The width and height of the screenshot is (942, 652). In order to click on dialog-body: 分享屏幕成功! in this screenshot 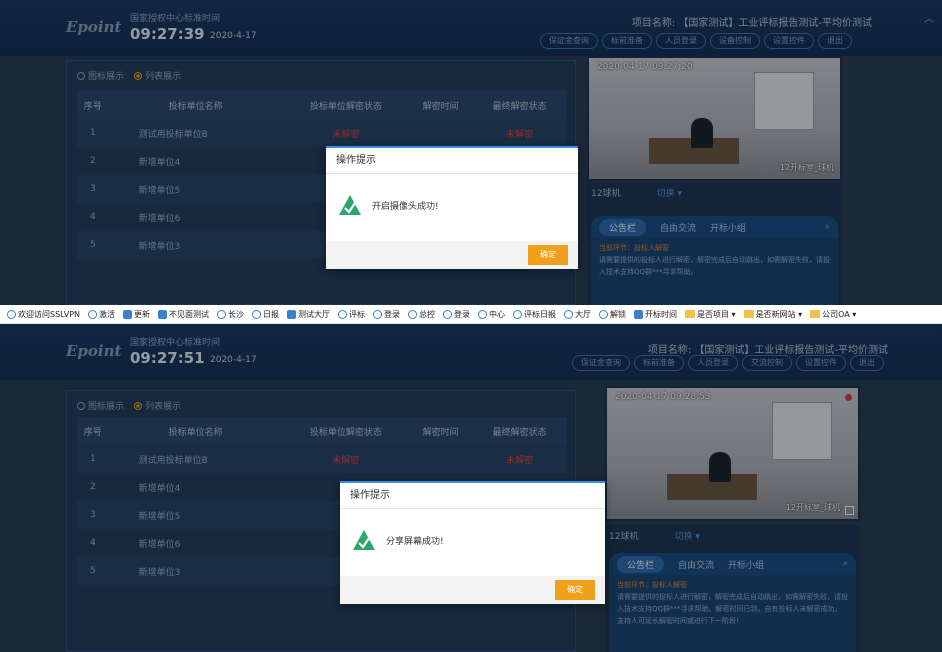, I will do `click(472, 540)`.